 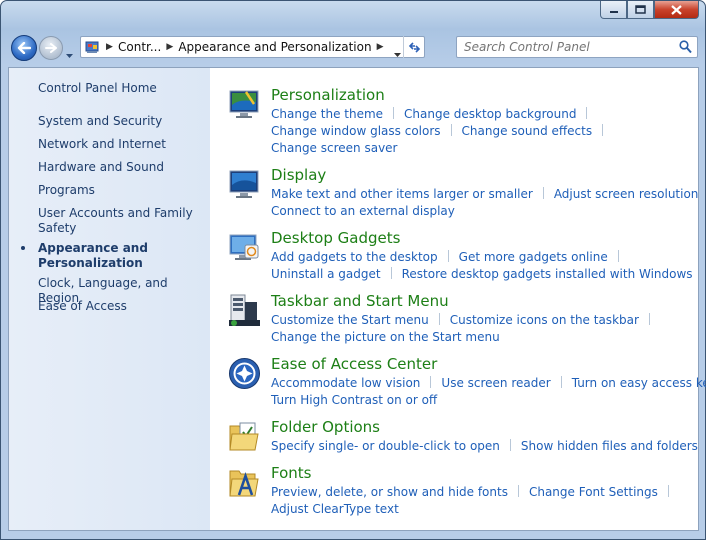 What do you see at coordinates (544, 320) in the screenshot?
I see `link-customize-taskbar-icons: Customize icons on the taskbar` at bounding box center [544, 320].